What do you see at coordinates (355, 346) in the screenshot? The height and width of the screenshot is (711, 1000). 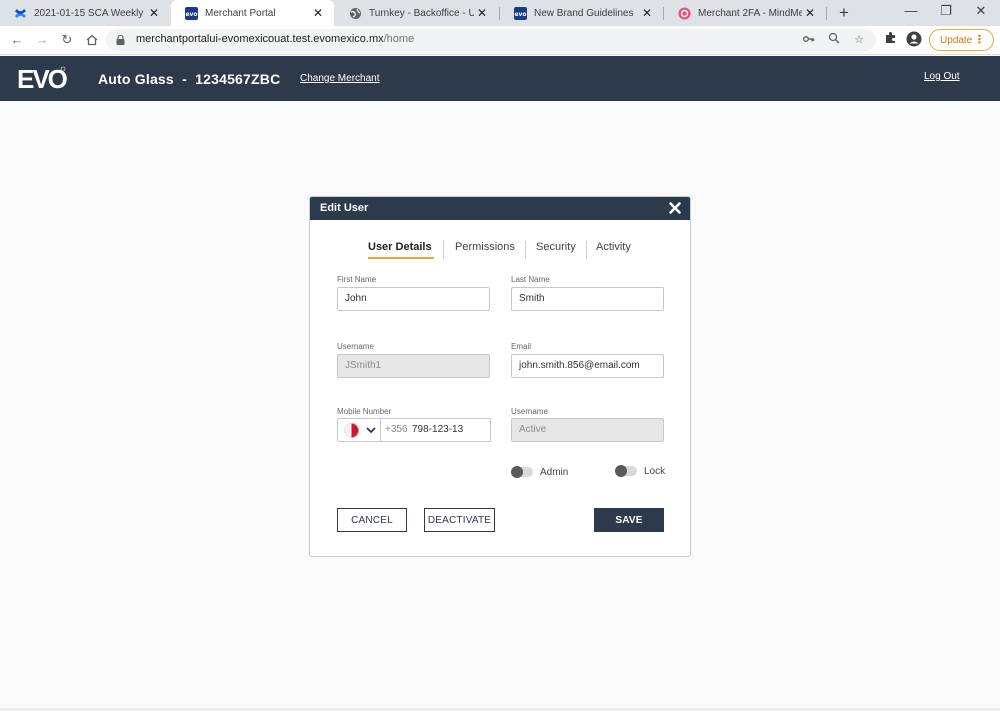 I see `username-label: Username` at bounding box center [355, 346].